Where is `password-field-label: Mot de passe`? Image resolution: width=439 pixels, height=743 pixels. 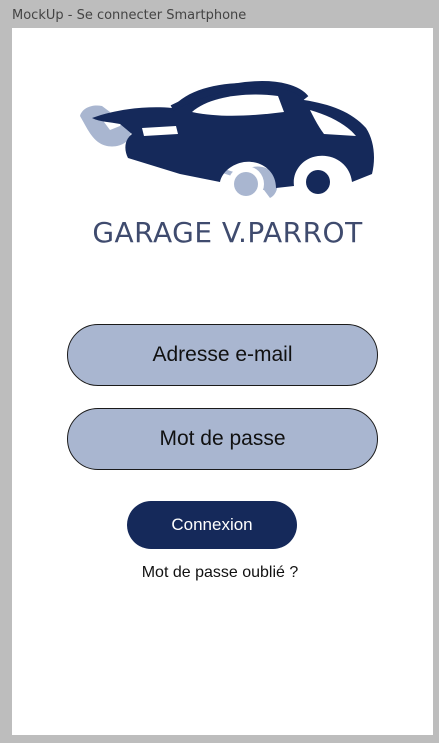 password-field-label: Mot de passe is located at coordinates (222, 438).